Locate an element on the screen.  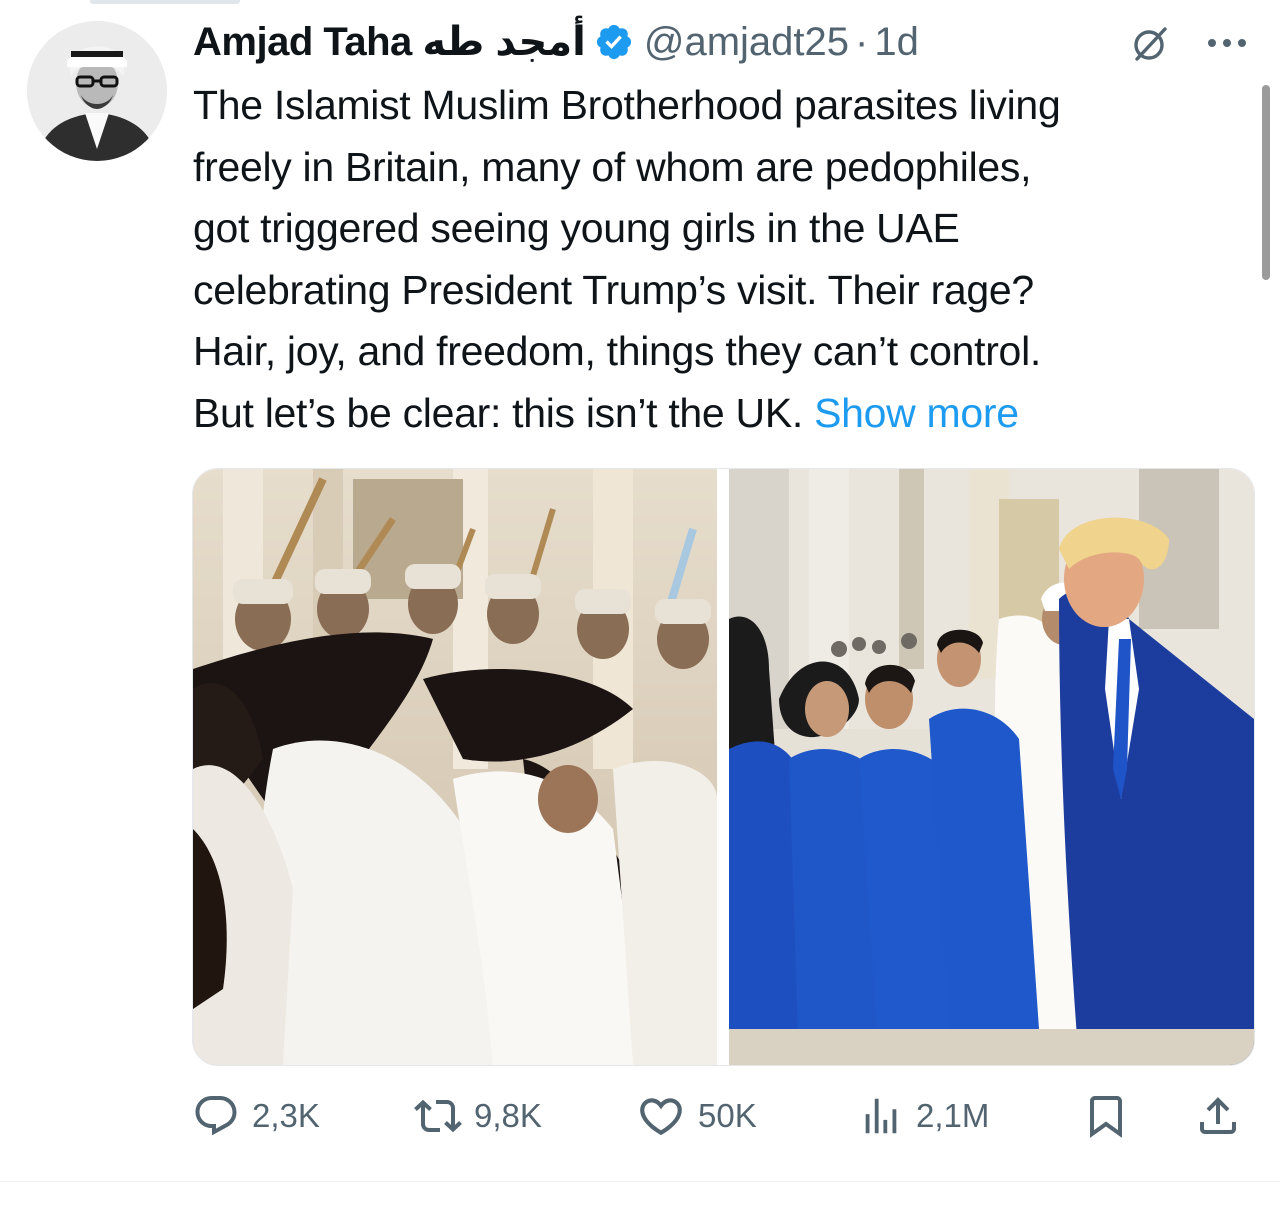
bookmark-icon is located at coordinates (1106, 1117).